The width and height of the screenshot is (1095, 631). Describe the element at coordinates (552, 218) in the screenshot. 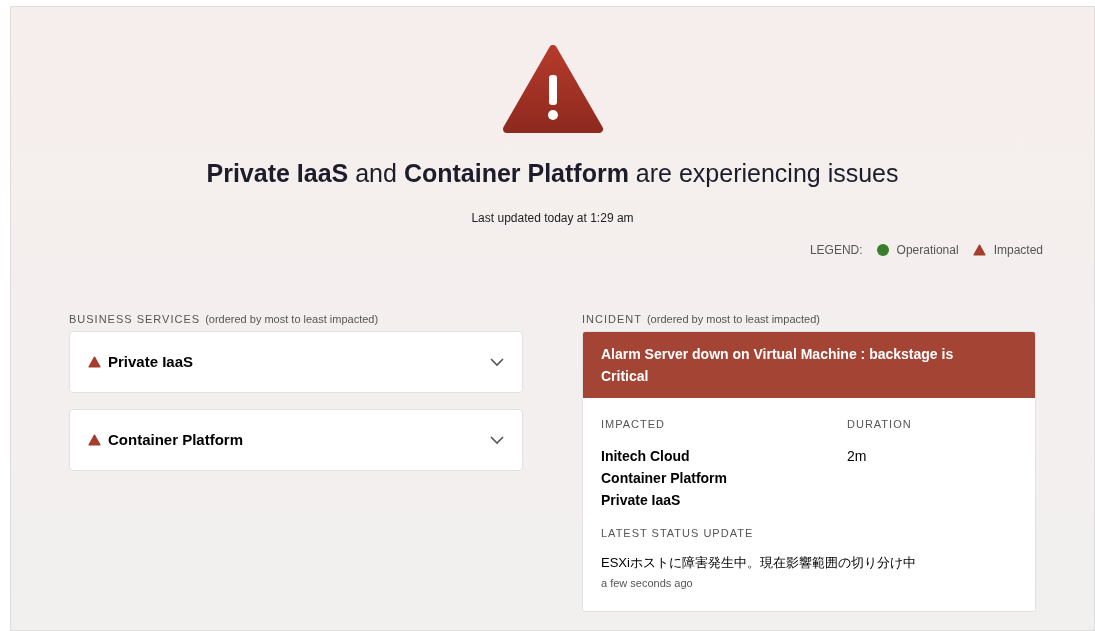

I see `last-updated-text: Last updated today at 1:29 am` at that location.